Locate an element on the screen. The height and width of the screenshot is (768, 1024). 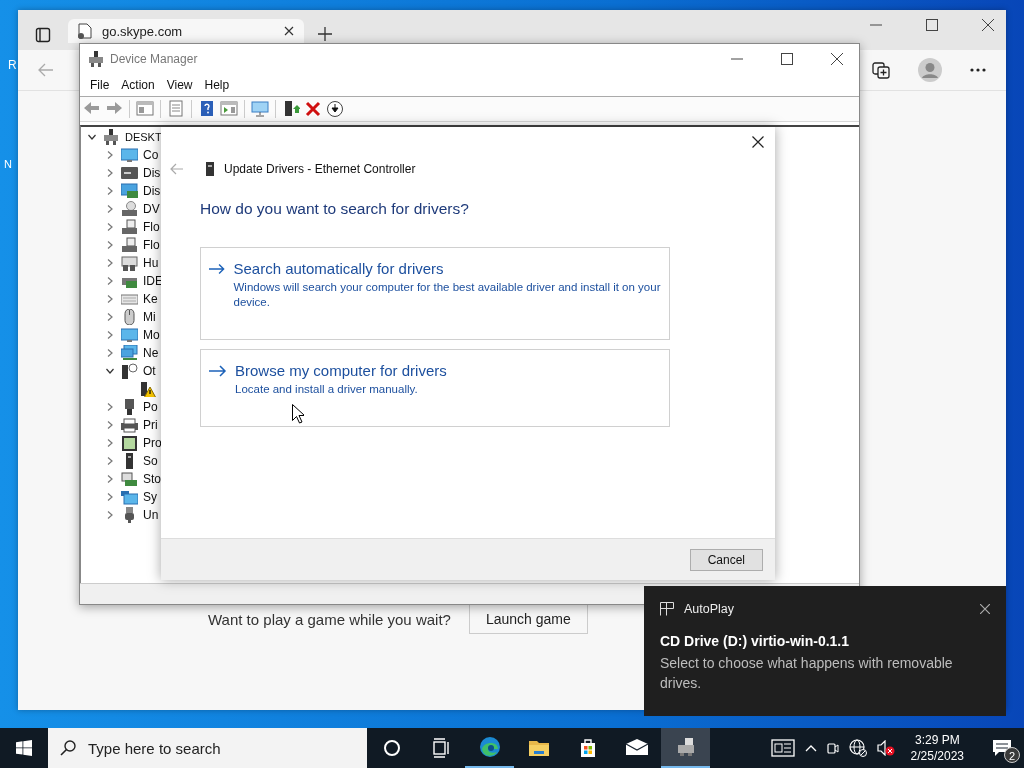
search-field: Type here to search is located at coordinates (207, 748).